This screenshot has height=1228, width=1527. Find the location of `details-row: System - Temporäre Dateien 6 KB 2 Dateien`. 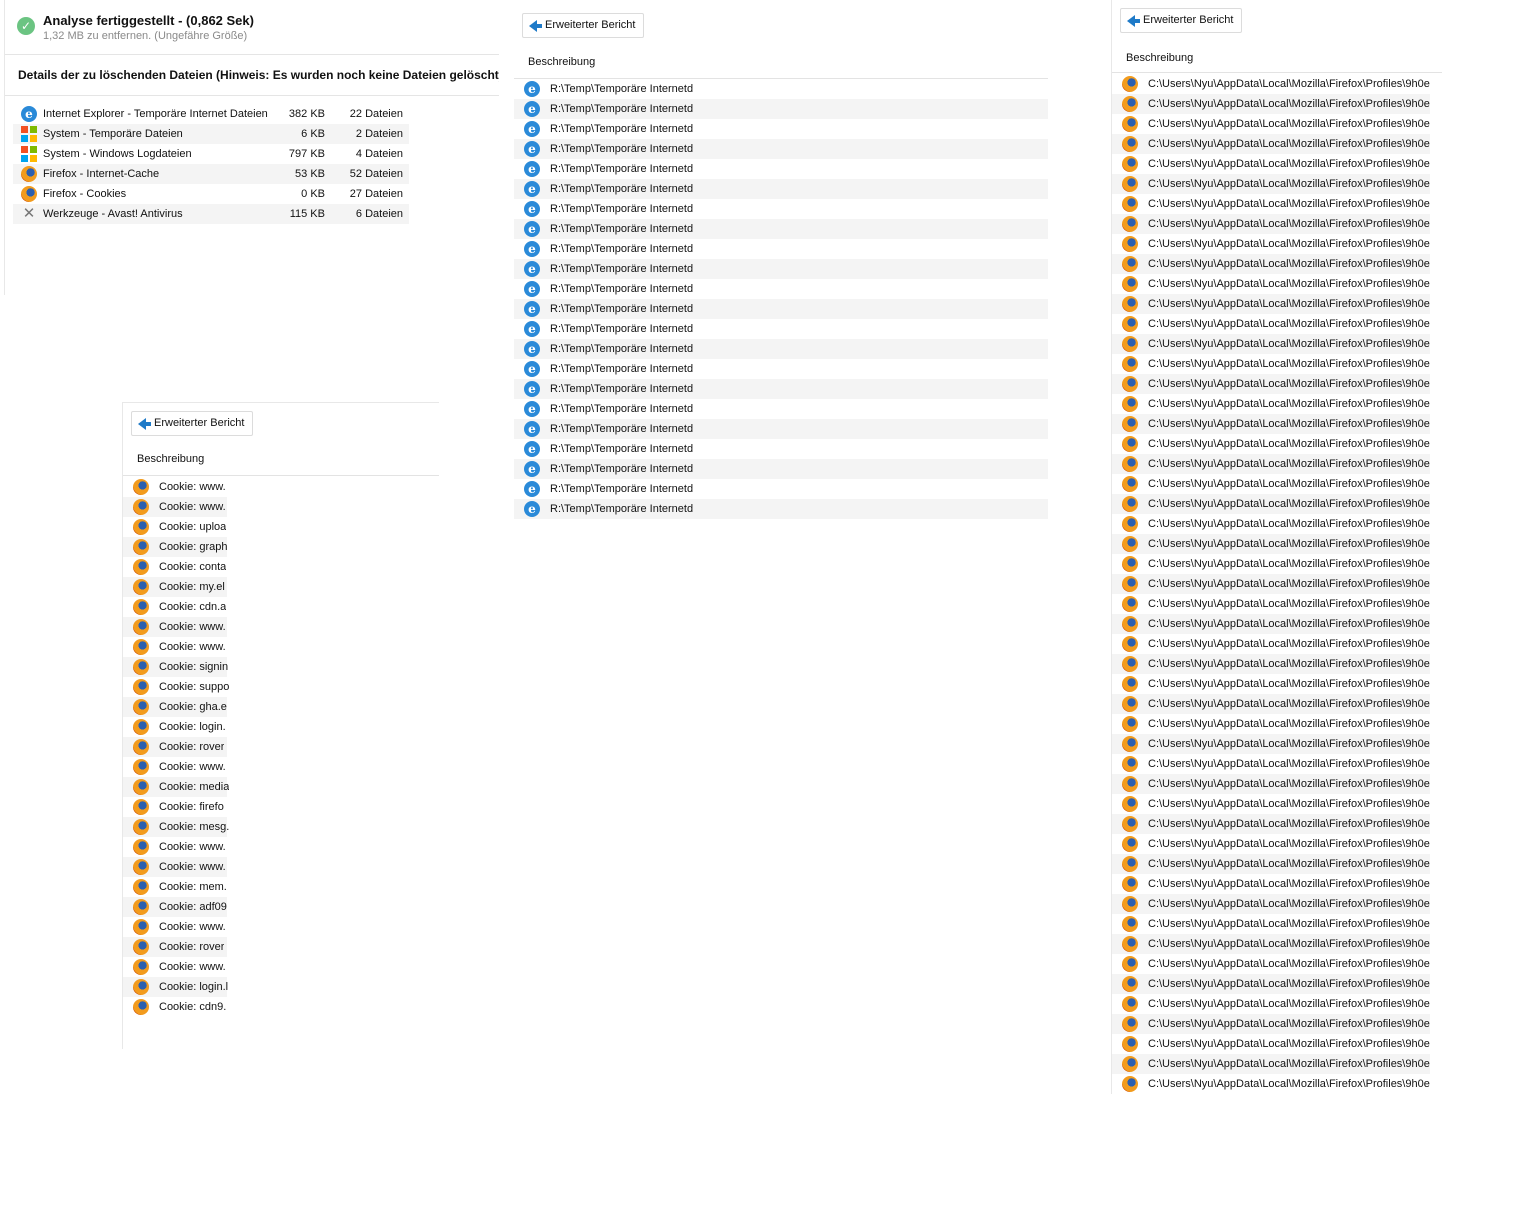

details-row: System - Temporäre Dateien 6 KB 2 Dateien is located at coordinates (211, 134).